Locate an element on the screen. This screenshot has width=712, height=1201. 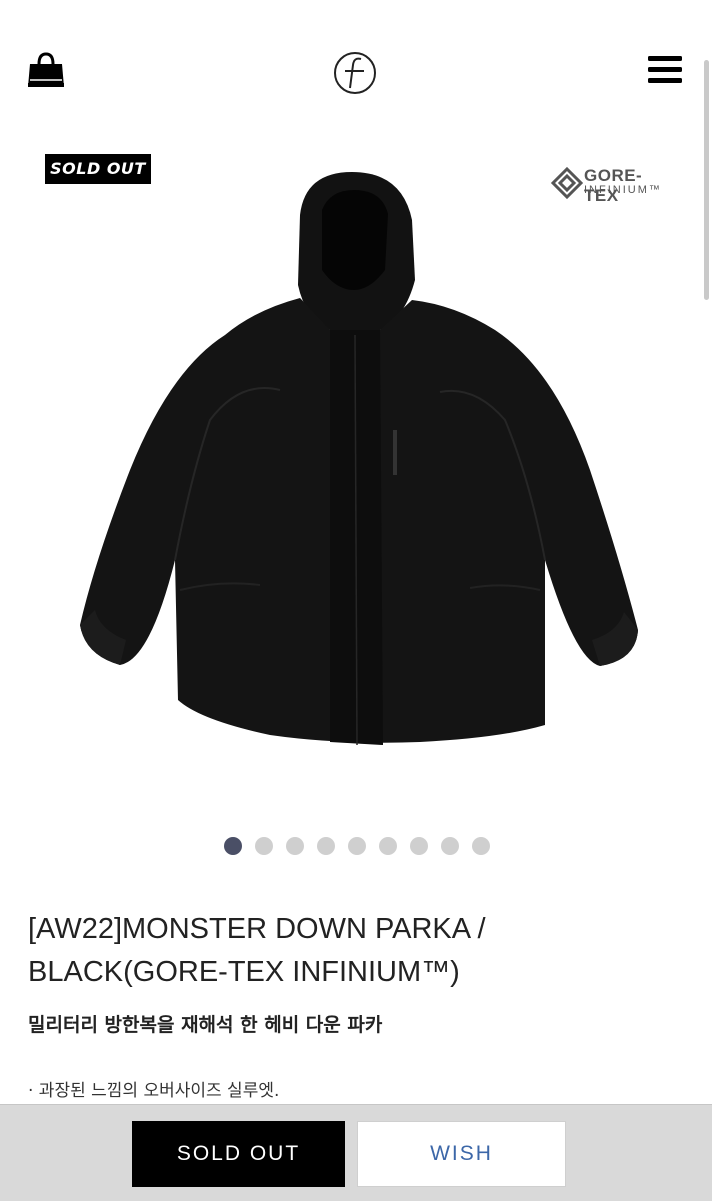
infinium-logo-text: INFINIUM™ is located at coordinates (623, 190).